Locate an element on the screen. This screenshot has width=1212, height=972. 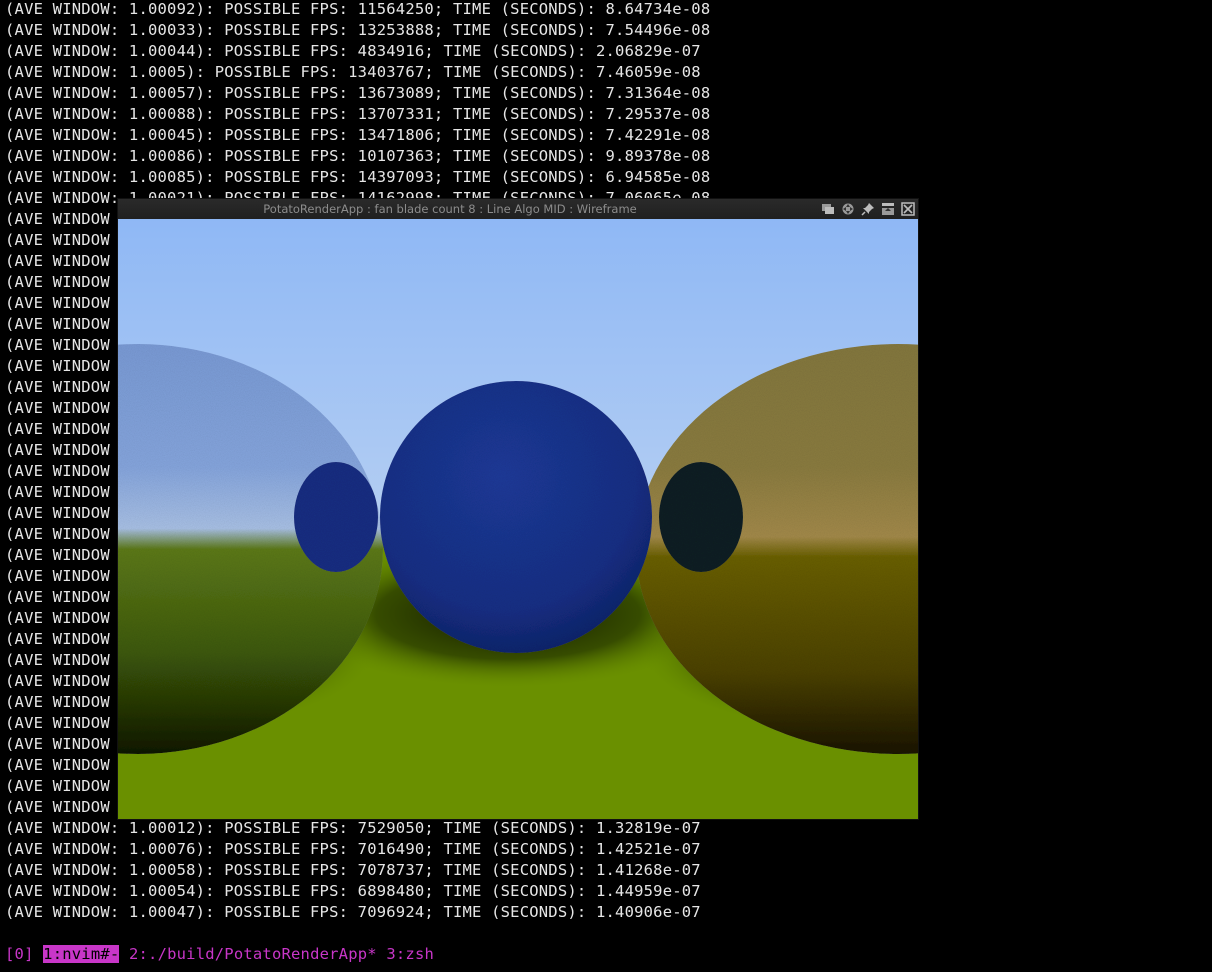
close-icon is located at coordinates (908, 209).